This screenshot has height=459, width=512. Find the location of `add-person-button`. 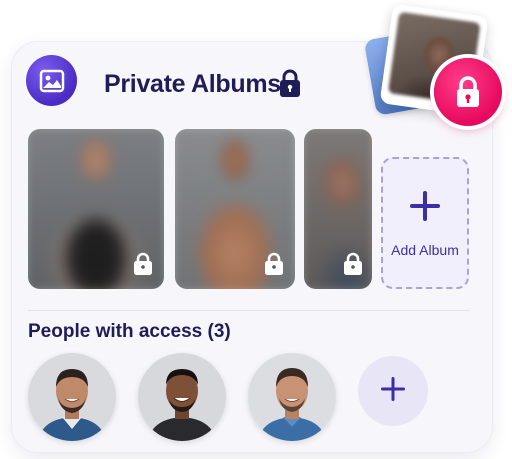

add-person-button is located at coordinates (393, 391).